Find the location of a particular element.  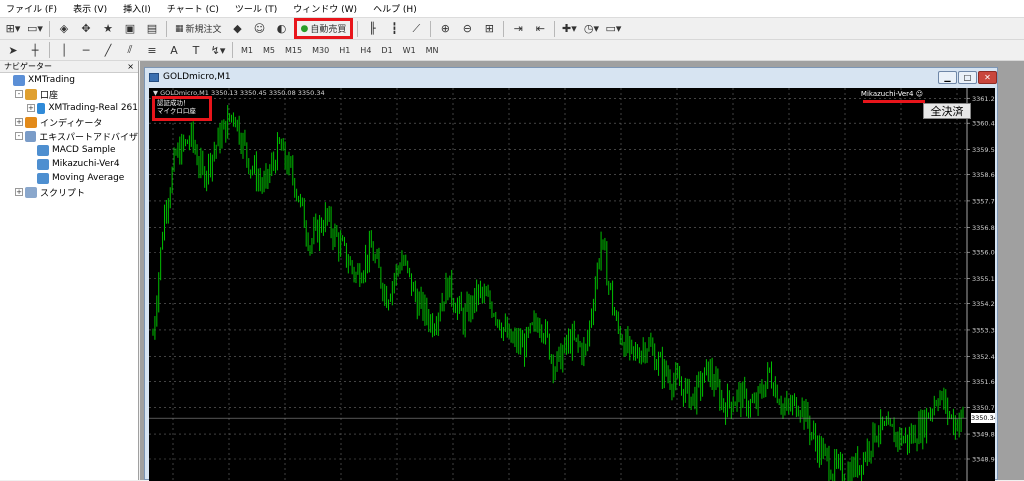

menu-item: 表示 (V) is located at coordinates (92, 8).